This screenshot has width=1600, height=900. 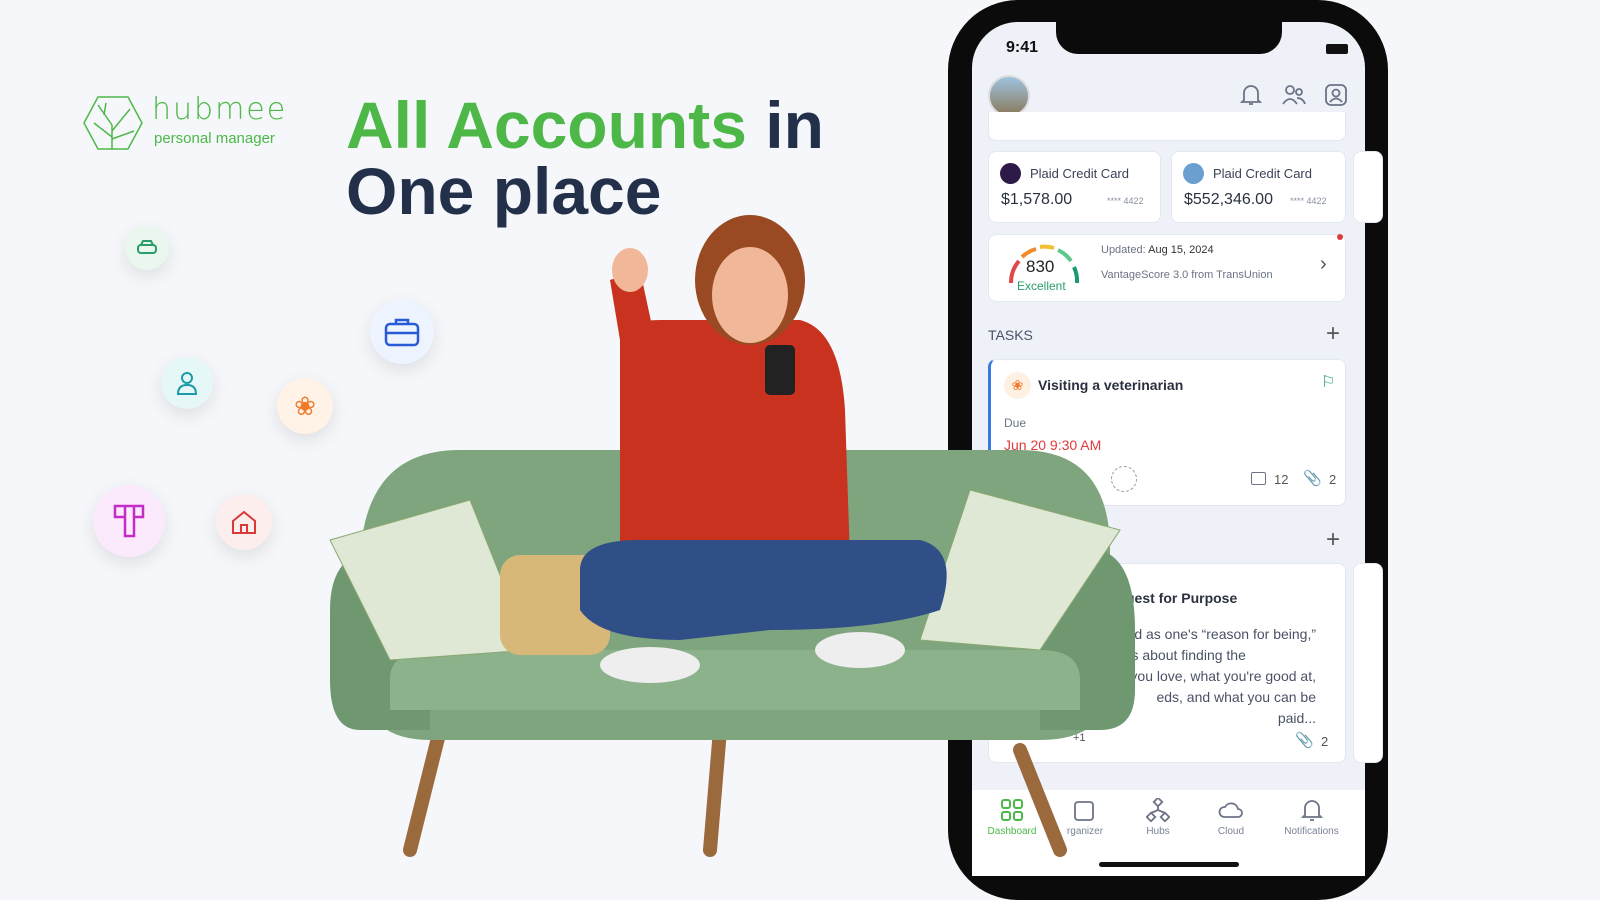 I want to click on contact-icon, so click(x=1336, y=95).